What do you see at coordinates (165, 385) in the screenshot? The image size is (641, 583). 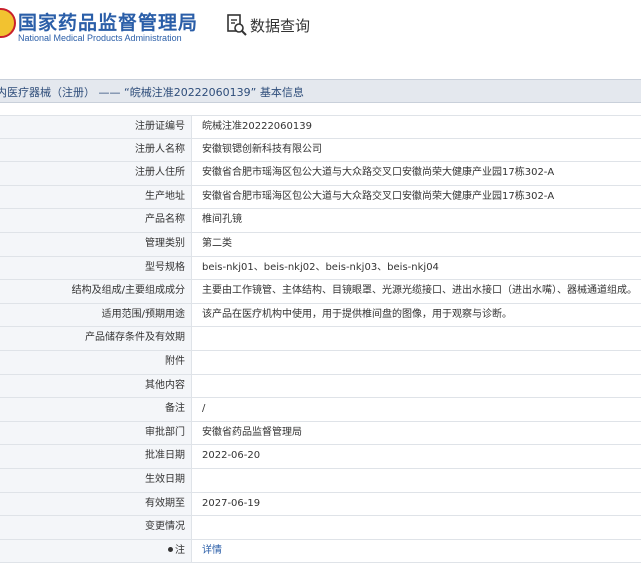 I see `row-label-text: 其他内容` at bounding box center [165, 385].